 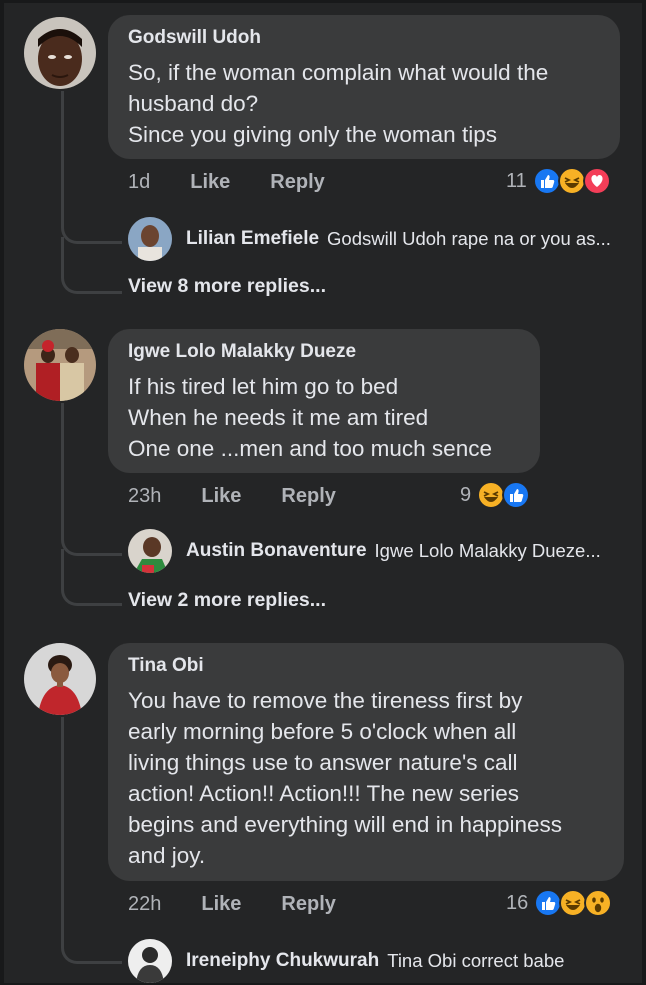 I want to click on comment-timestamp: 1d, so click(x=139, y=182).